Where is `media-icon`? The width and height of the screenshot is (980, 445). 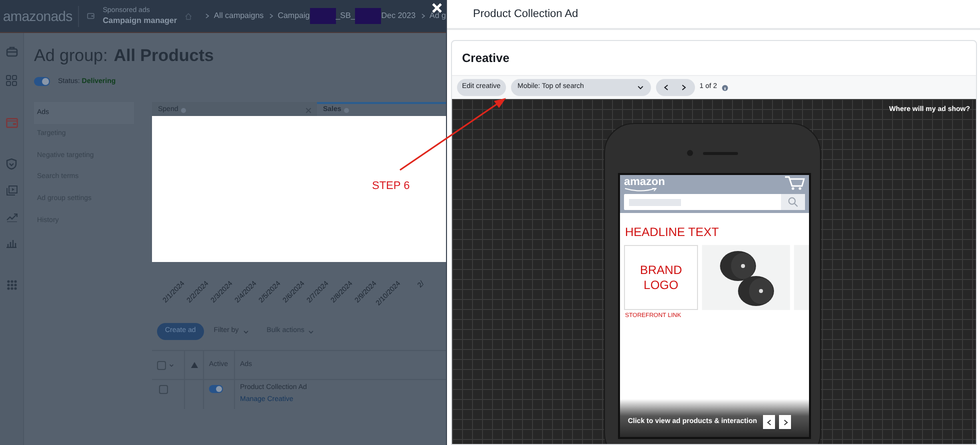 media-icon is located at coordinates (12, 190).